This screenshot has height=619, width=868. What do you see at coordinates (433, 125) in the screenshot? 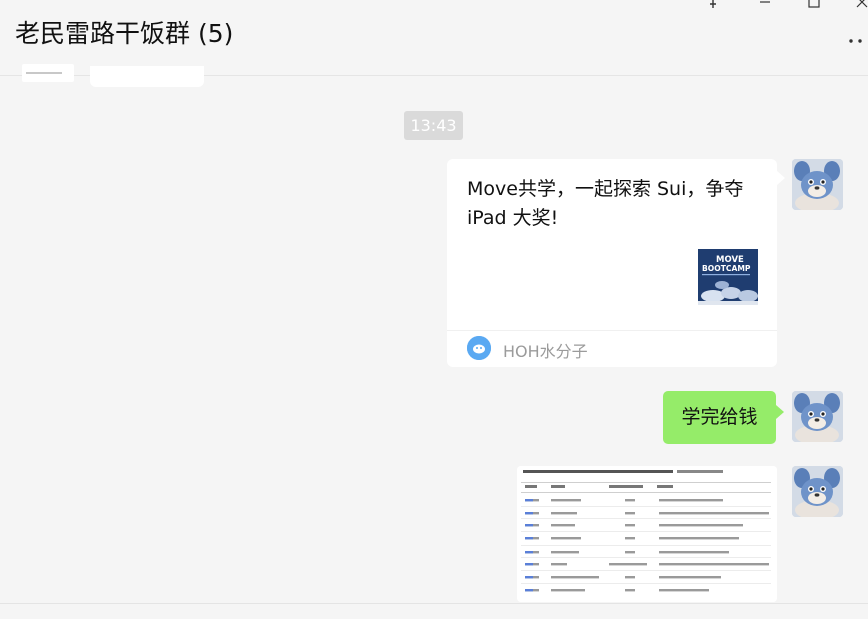
I see `message-timestamp: 13:43` at bounding box center [433, 125].